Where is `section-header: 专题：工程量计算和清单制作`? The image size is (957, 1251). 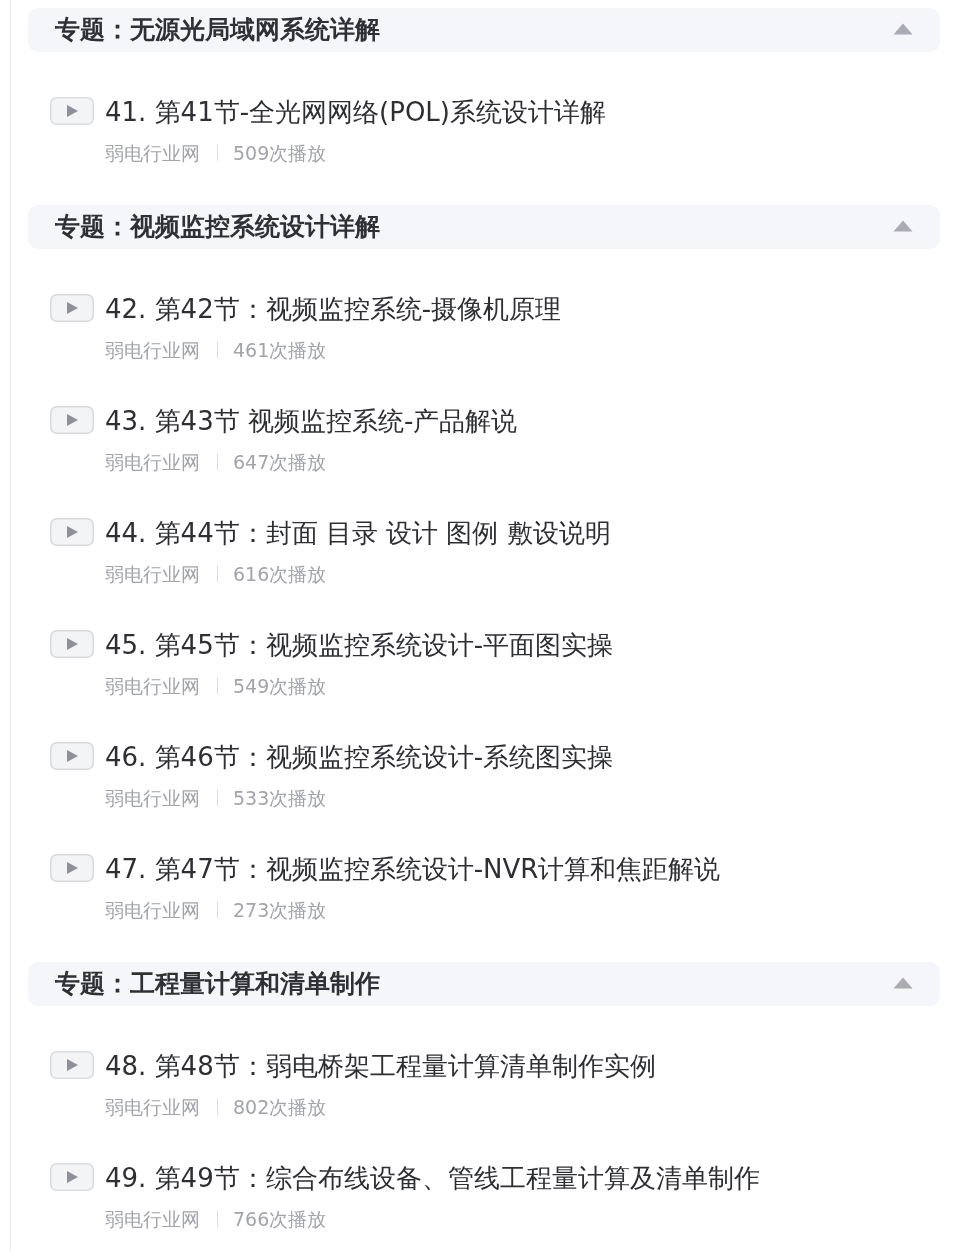
section-header: 专题：工程量计算和清单制作 is located at coordinates (484, 984).